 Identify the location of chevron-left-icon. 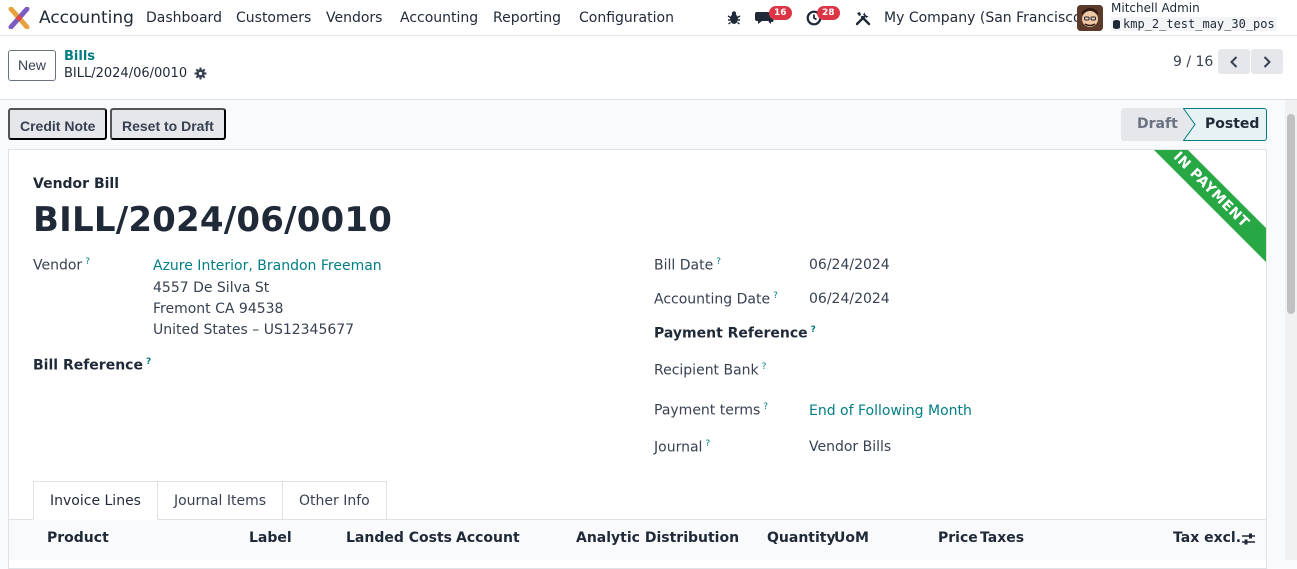
(1234, 61).